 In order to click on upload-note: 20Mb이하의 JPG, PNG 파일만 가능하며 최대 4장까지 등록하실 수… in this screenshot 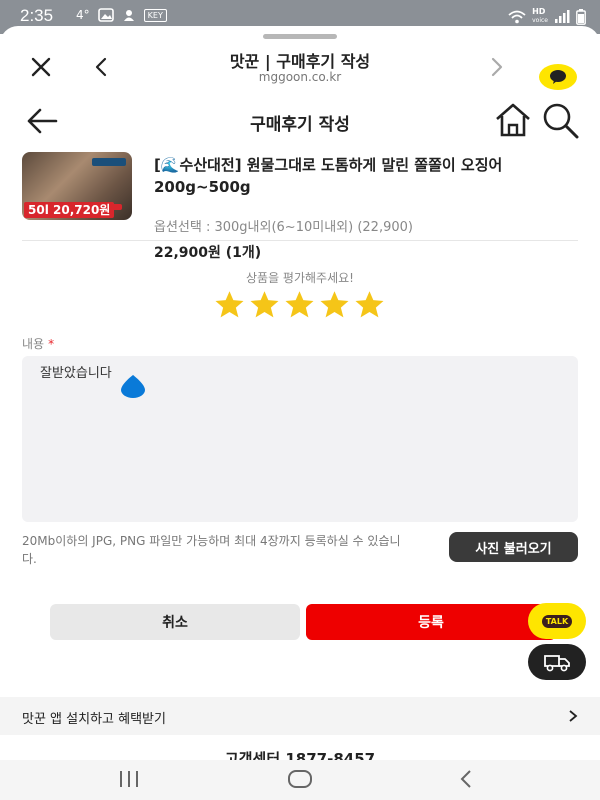, I will do `click(211, 550)`.